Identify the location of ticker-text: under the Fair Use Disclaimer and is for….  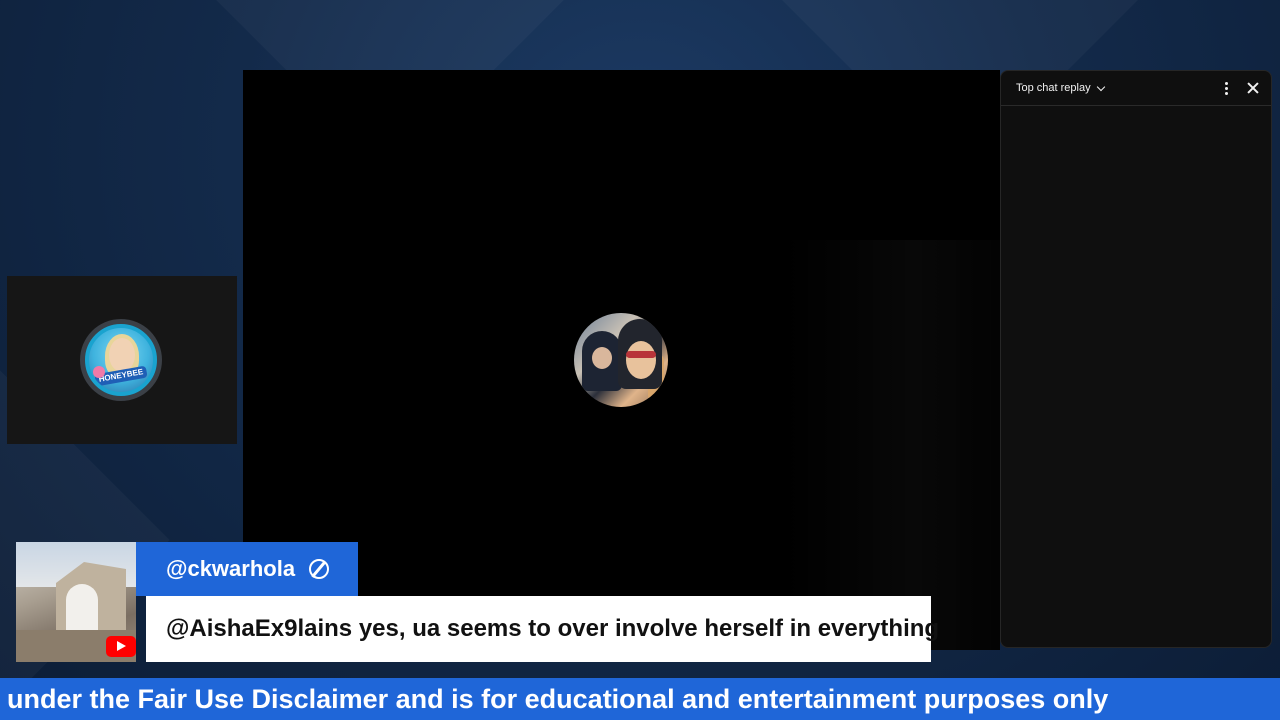
(558, 699).